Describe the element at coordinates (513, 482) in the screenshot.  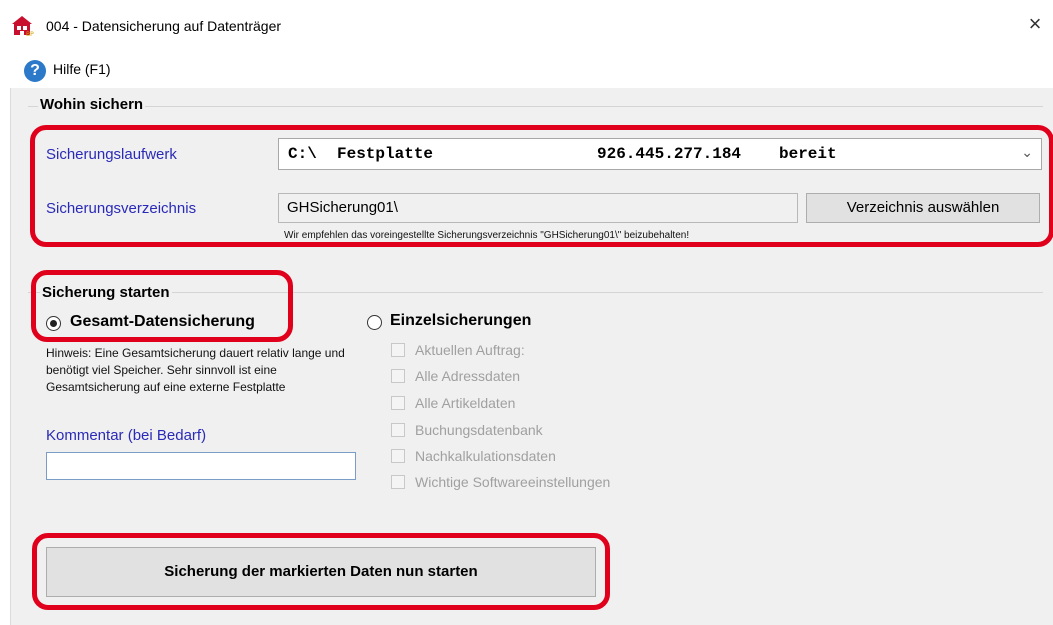
I see `option-label: Wichtige Softwareeinstellungen` at that location.